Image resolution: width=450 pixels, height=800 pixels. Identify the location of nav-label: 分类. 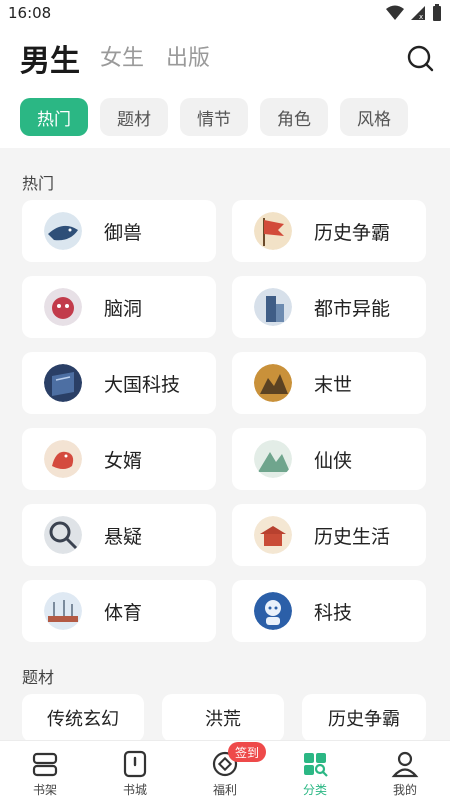
(314, 790).